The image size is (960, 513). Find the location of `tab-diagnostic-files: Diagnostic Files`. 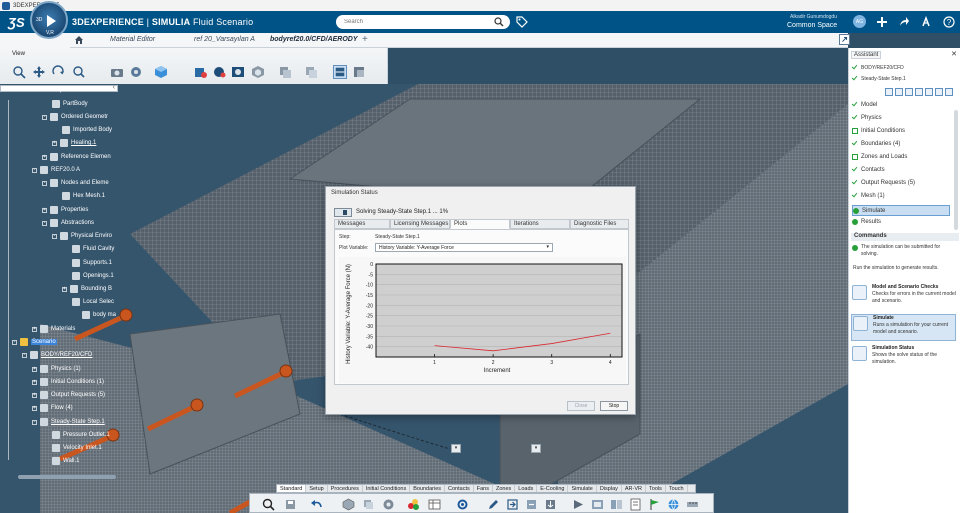

tab-diagnostic-files: Diagnostic Files is located at coordinates (599, 224).